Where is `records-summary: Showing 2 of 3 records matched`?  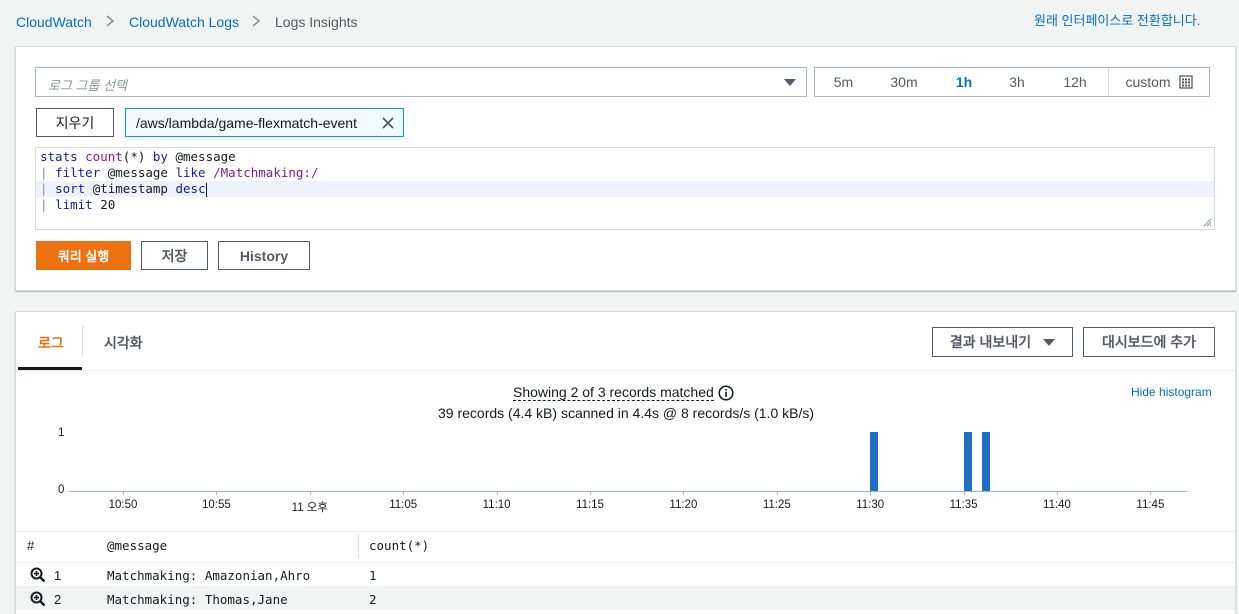 records-summary: Showing 2 of 3 records matched is located at coordinates (623, 392).